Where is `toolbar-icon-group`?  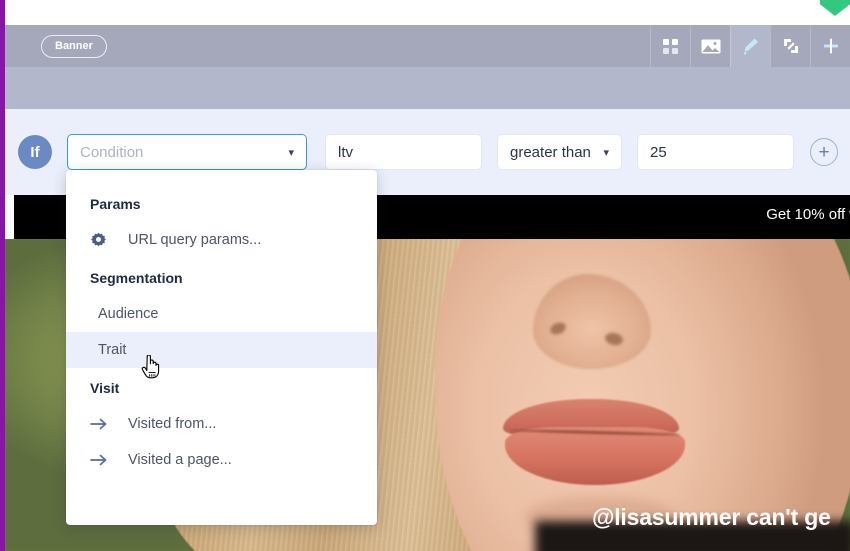 toolbar-icon-group is located at coordinates (750, 46).